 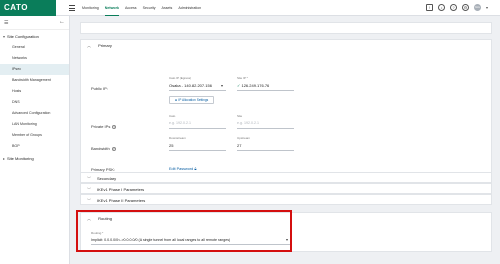 I want to click on private-cato-underline, so click(x=197, y=128).